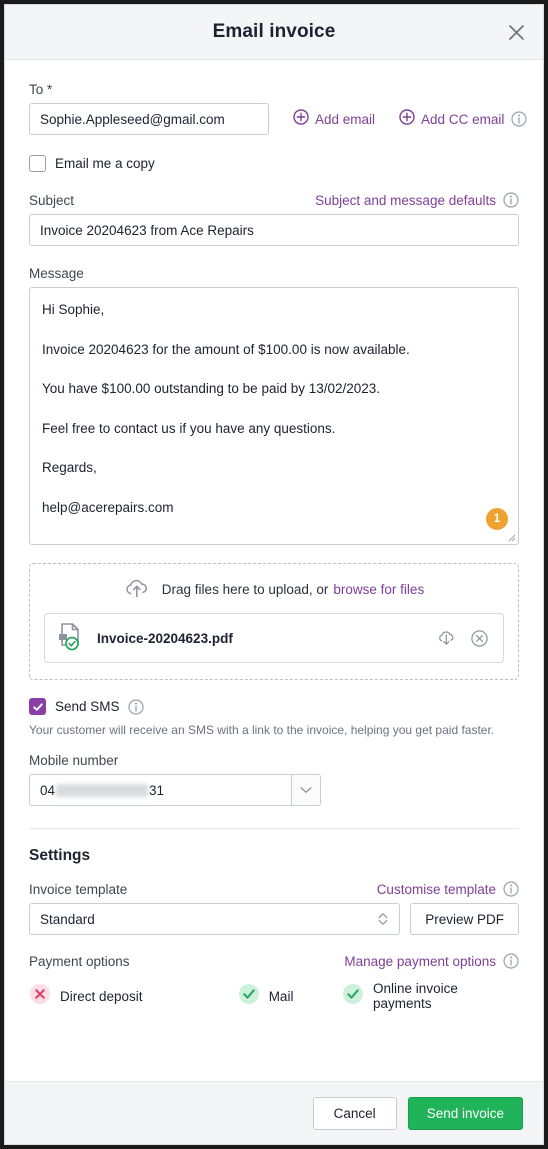 Image resolution: width=548 pixels, height=1149 pixels. What do you see at coordinates (274, 1112) in the screenshot?
I see `dialog-footer: Cancel Send invoice` at bounding box center [274, 1112].